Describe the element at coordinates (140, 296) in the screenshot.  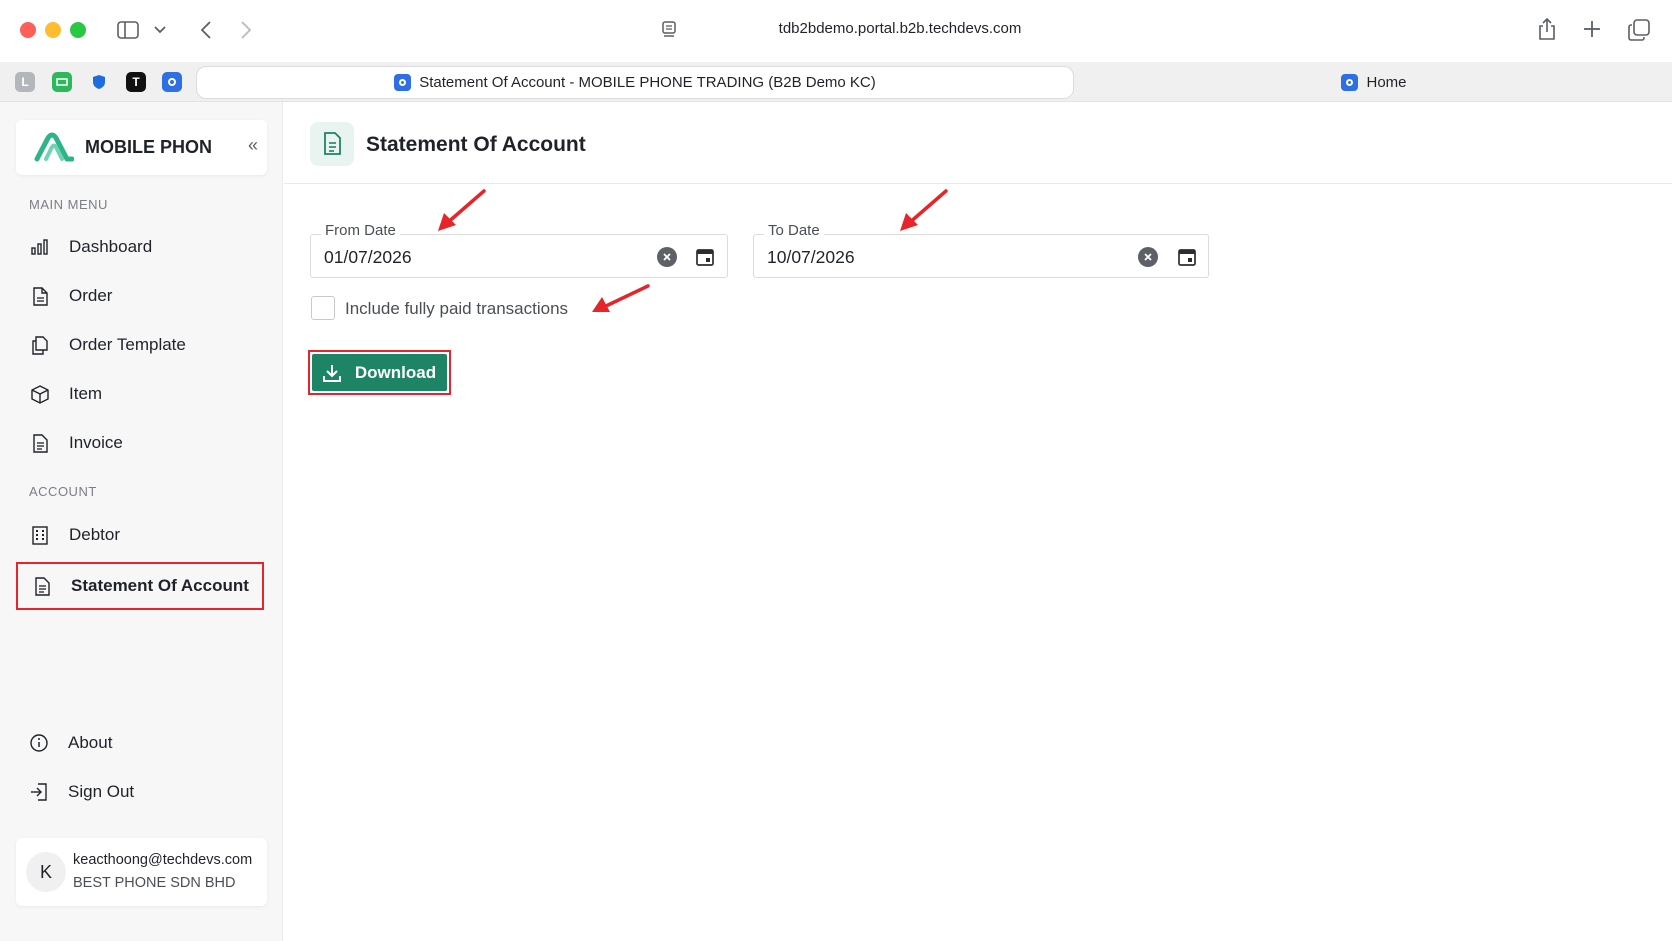
I see `sidebar-item-order: Order` at that location.